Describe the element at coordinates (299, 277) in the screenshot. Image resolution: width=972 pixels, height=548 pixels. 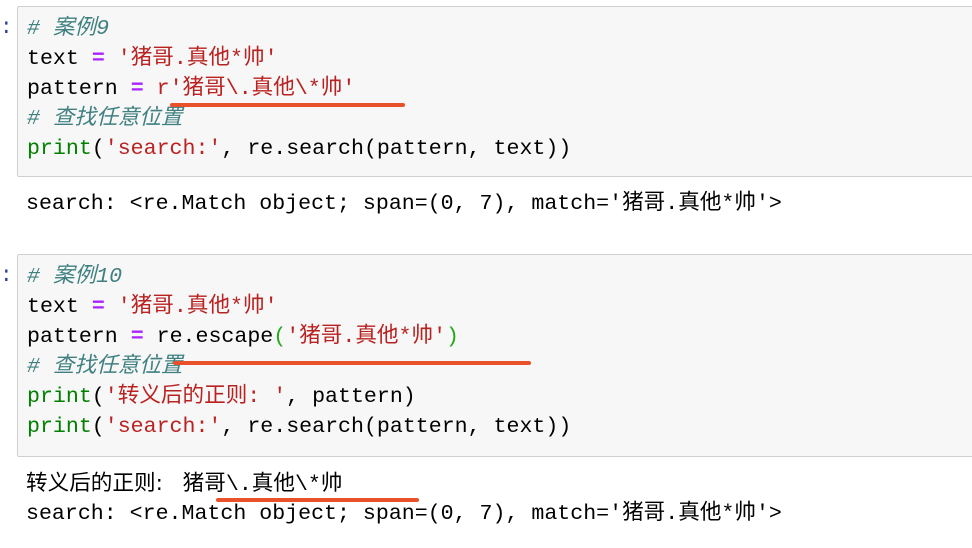
I see `code-line-comment: # 案例10` at that location.